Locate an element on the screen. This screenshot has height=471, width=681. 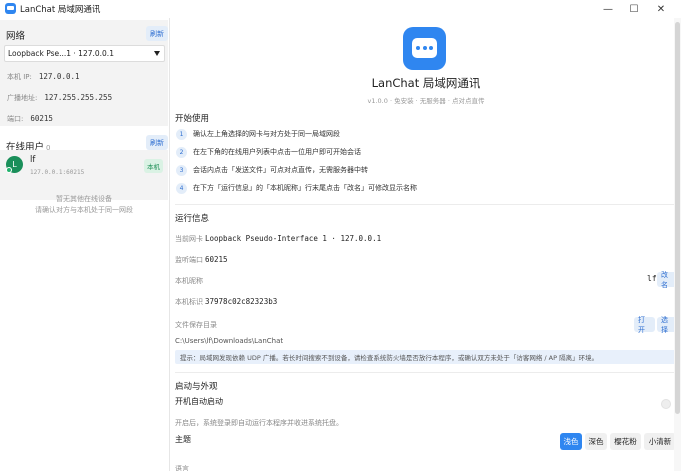
step-item: 3 会话内点击「发送文件」可点对点直传，无需服务器中转 is located at coordinates (272, 170).